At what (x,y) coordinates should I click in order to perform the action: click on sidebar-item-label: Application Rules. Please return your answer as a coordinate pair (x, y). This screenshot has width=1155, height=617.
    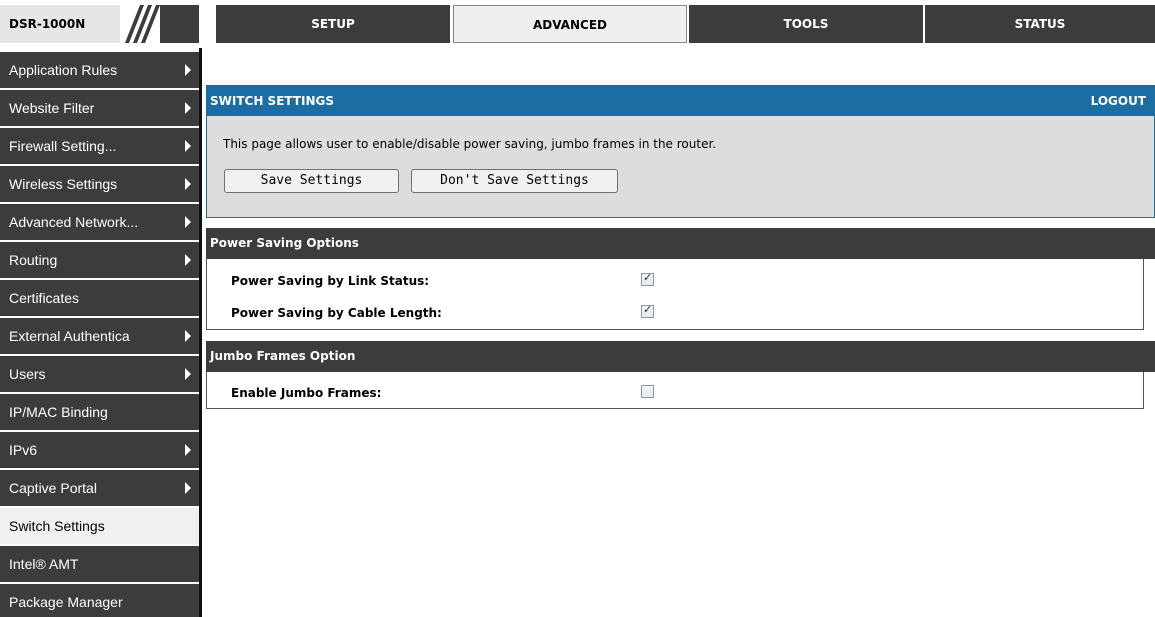
    Looking at the image, I should click on (63, 70).